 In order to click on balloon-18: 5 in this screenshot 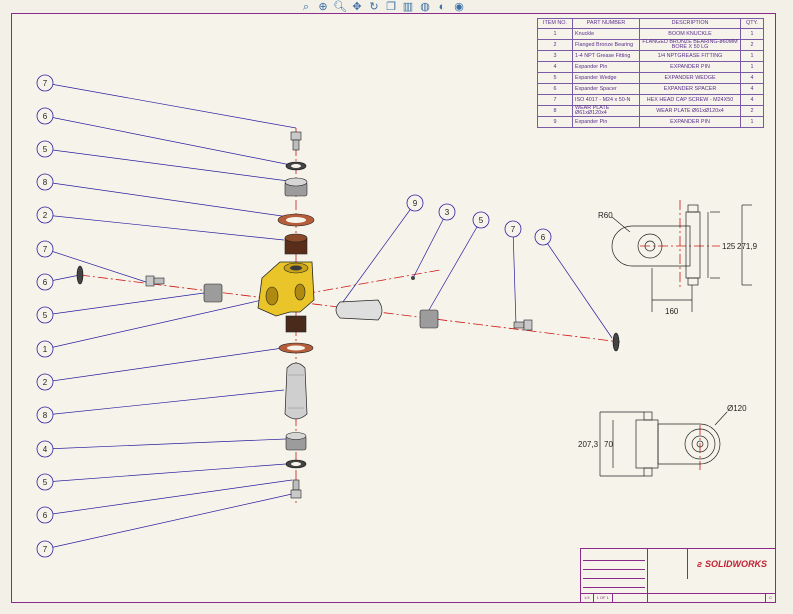, I will do `click(481, 220)`.